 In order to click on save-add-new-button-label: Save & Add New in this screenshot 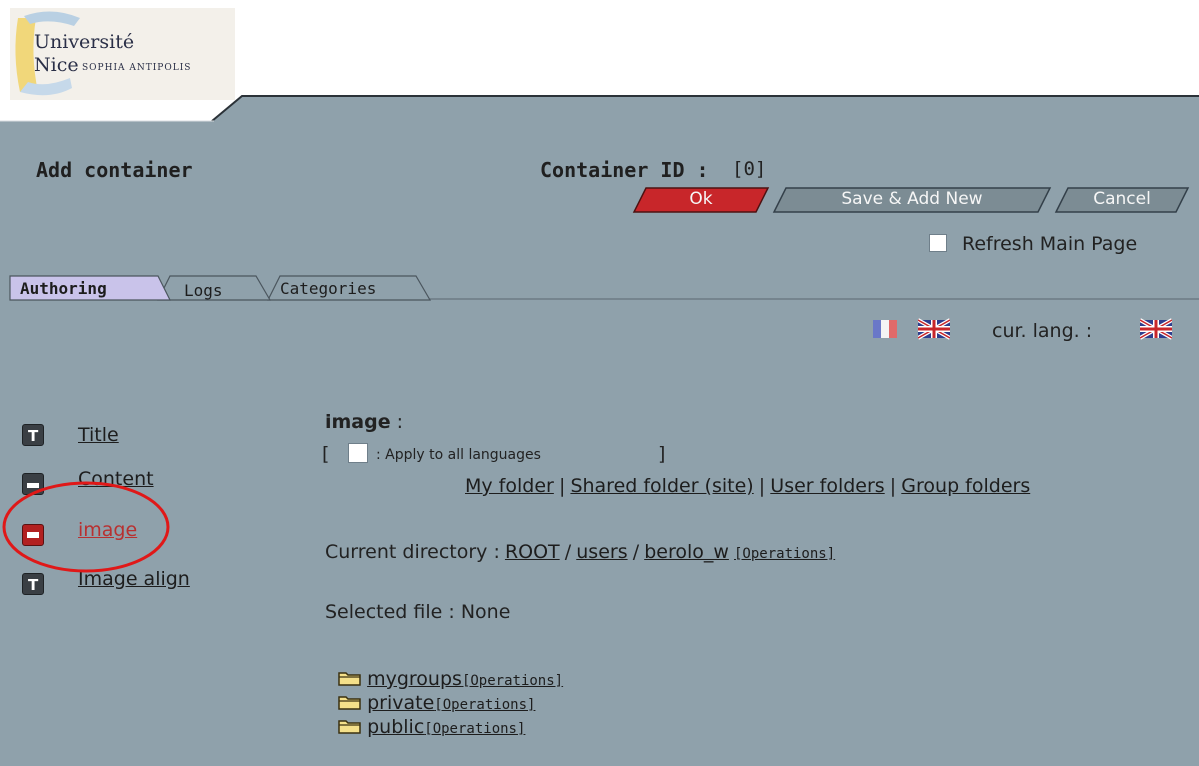, I will do `click(912, 199)`.